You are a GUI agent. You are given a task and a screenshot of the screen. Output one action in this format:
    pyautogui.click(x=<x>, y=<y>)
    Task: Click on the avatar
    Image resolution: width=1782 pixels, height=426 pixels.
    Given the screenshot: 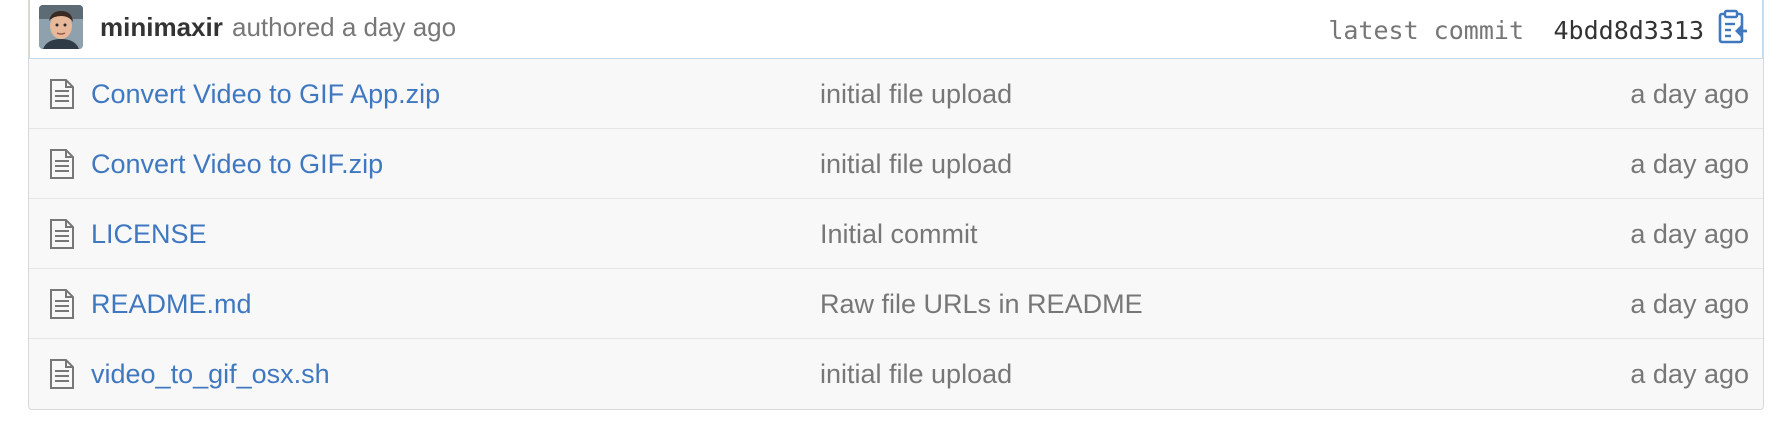 What is the action you would take?
    pyautogui.click(x=61, y=27)
    